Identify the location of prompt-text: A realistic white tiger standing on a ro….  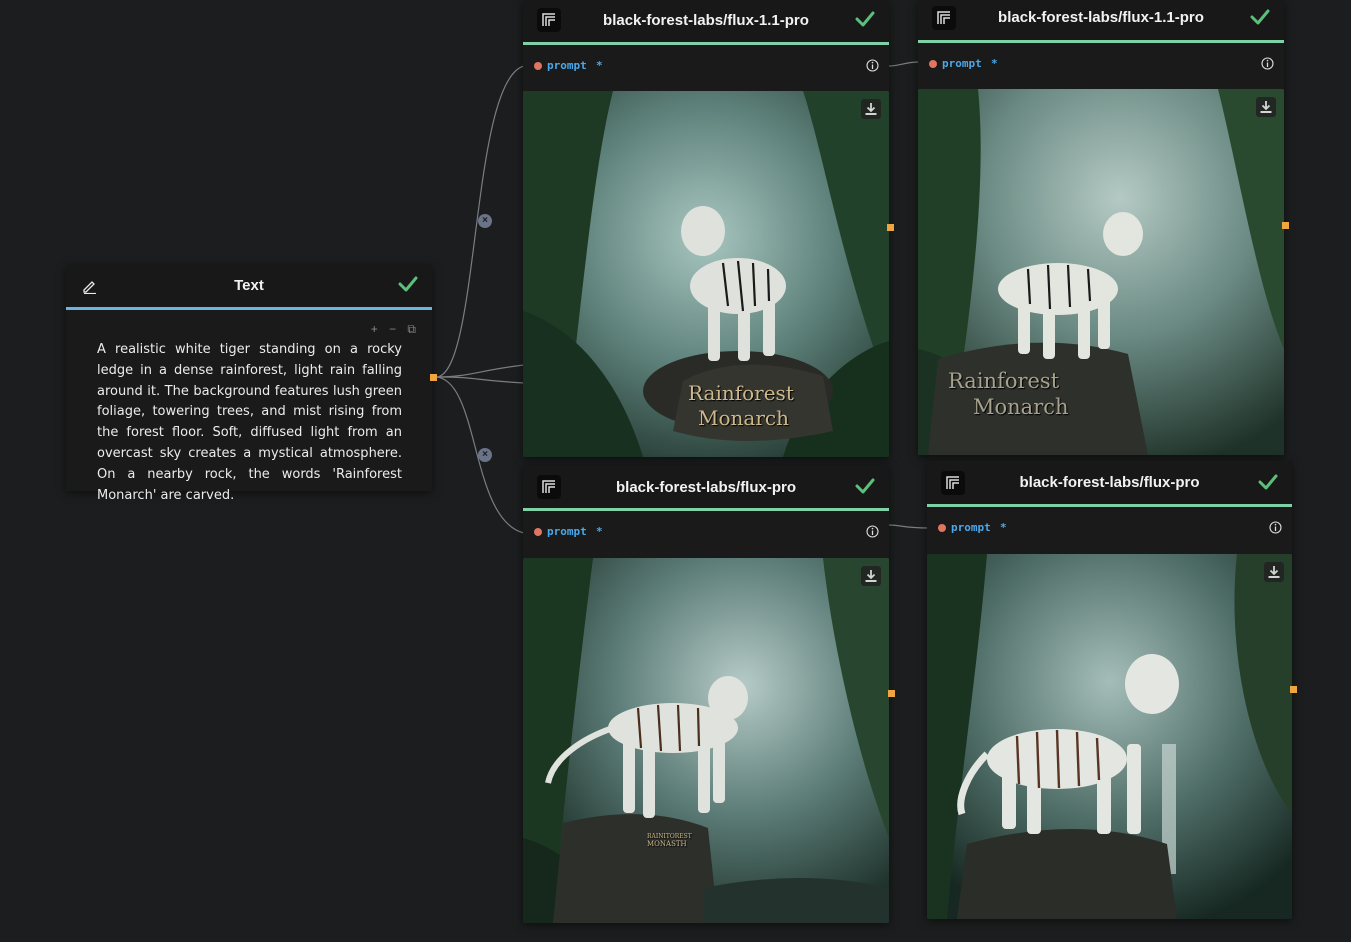
(249, 423).